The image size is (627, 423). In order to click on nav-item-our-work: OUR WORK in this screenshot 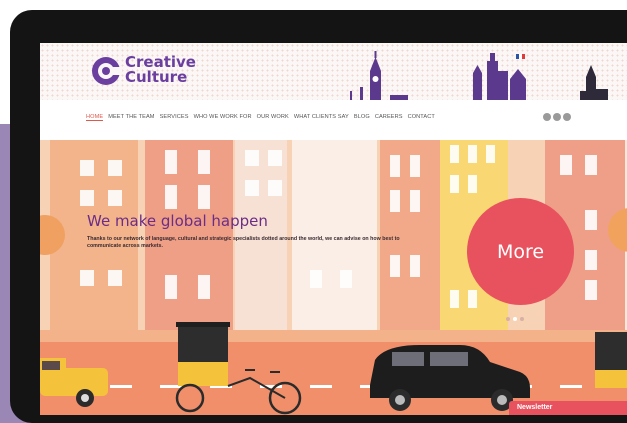, I will do `click(273, 117)`.